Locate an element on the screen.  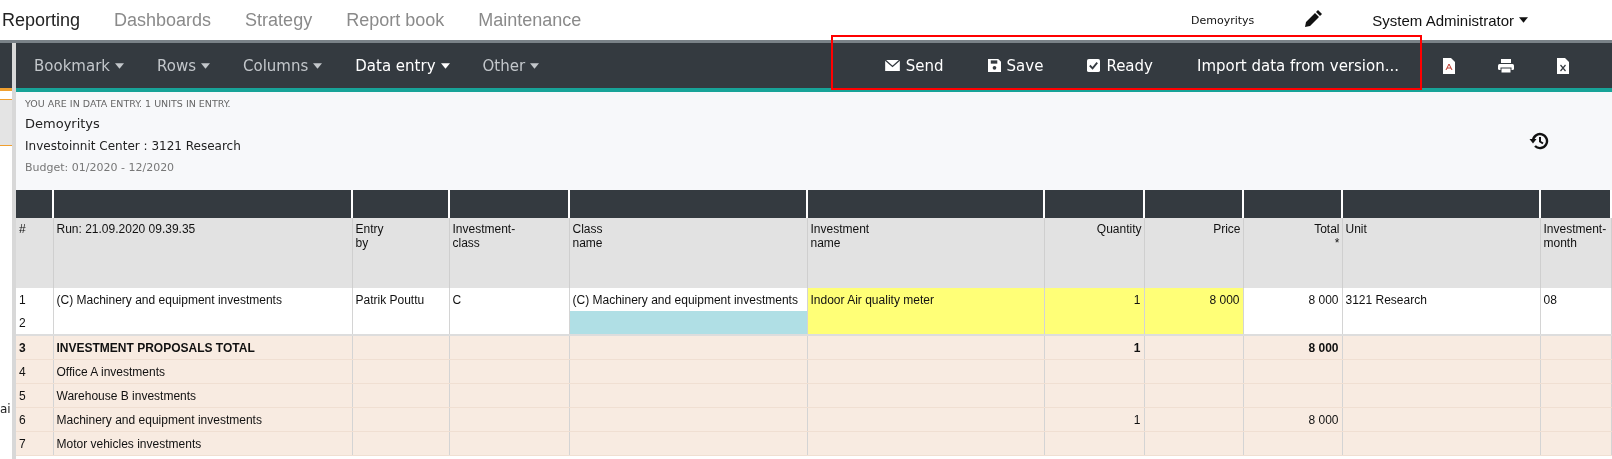
row-number: 6 is located at coordinates (22, 419).